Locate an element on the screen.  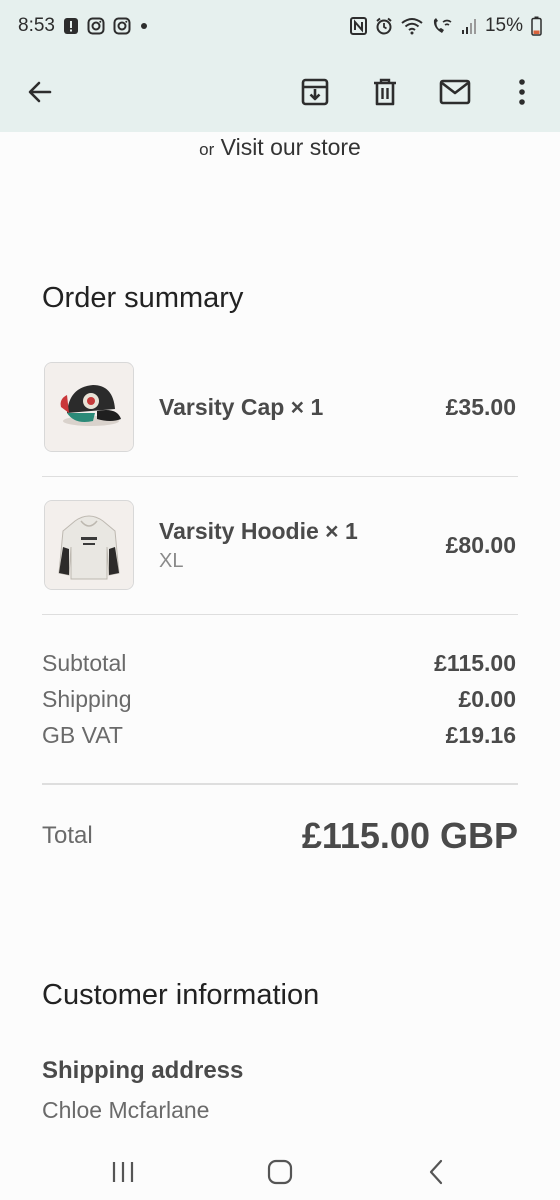
back-icon is located at coordinates (436, 1172).